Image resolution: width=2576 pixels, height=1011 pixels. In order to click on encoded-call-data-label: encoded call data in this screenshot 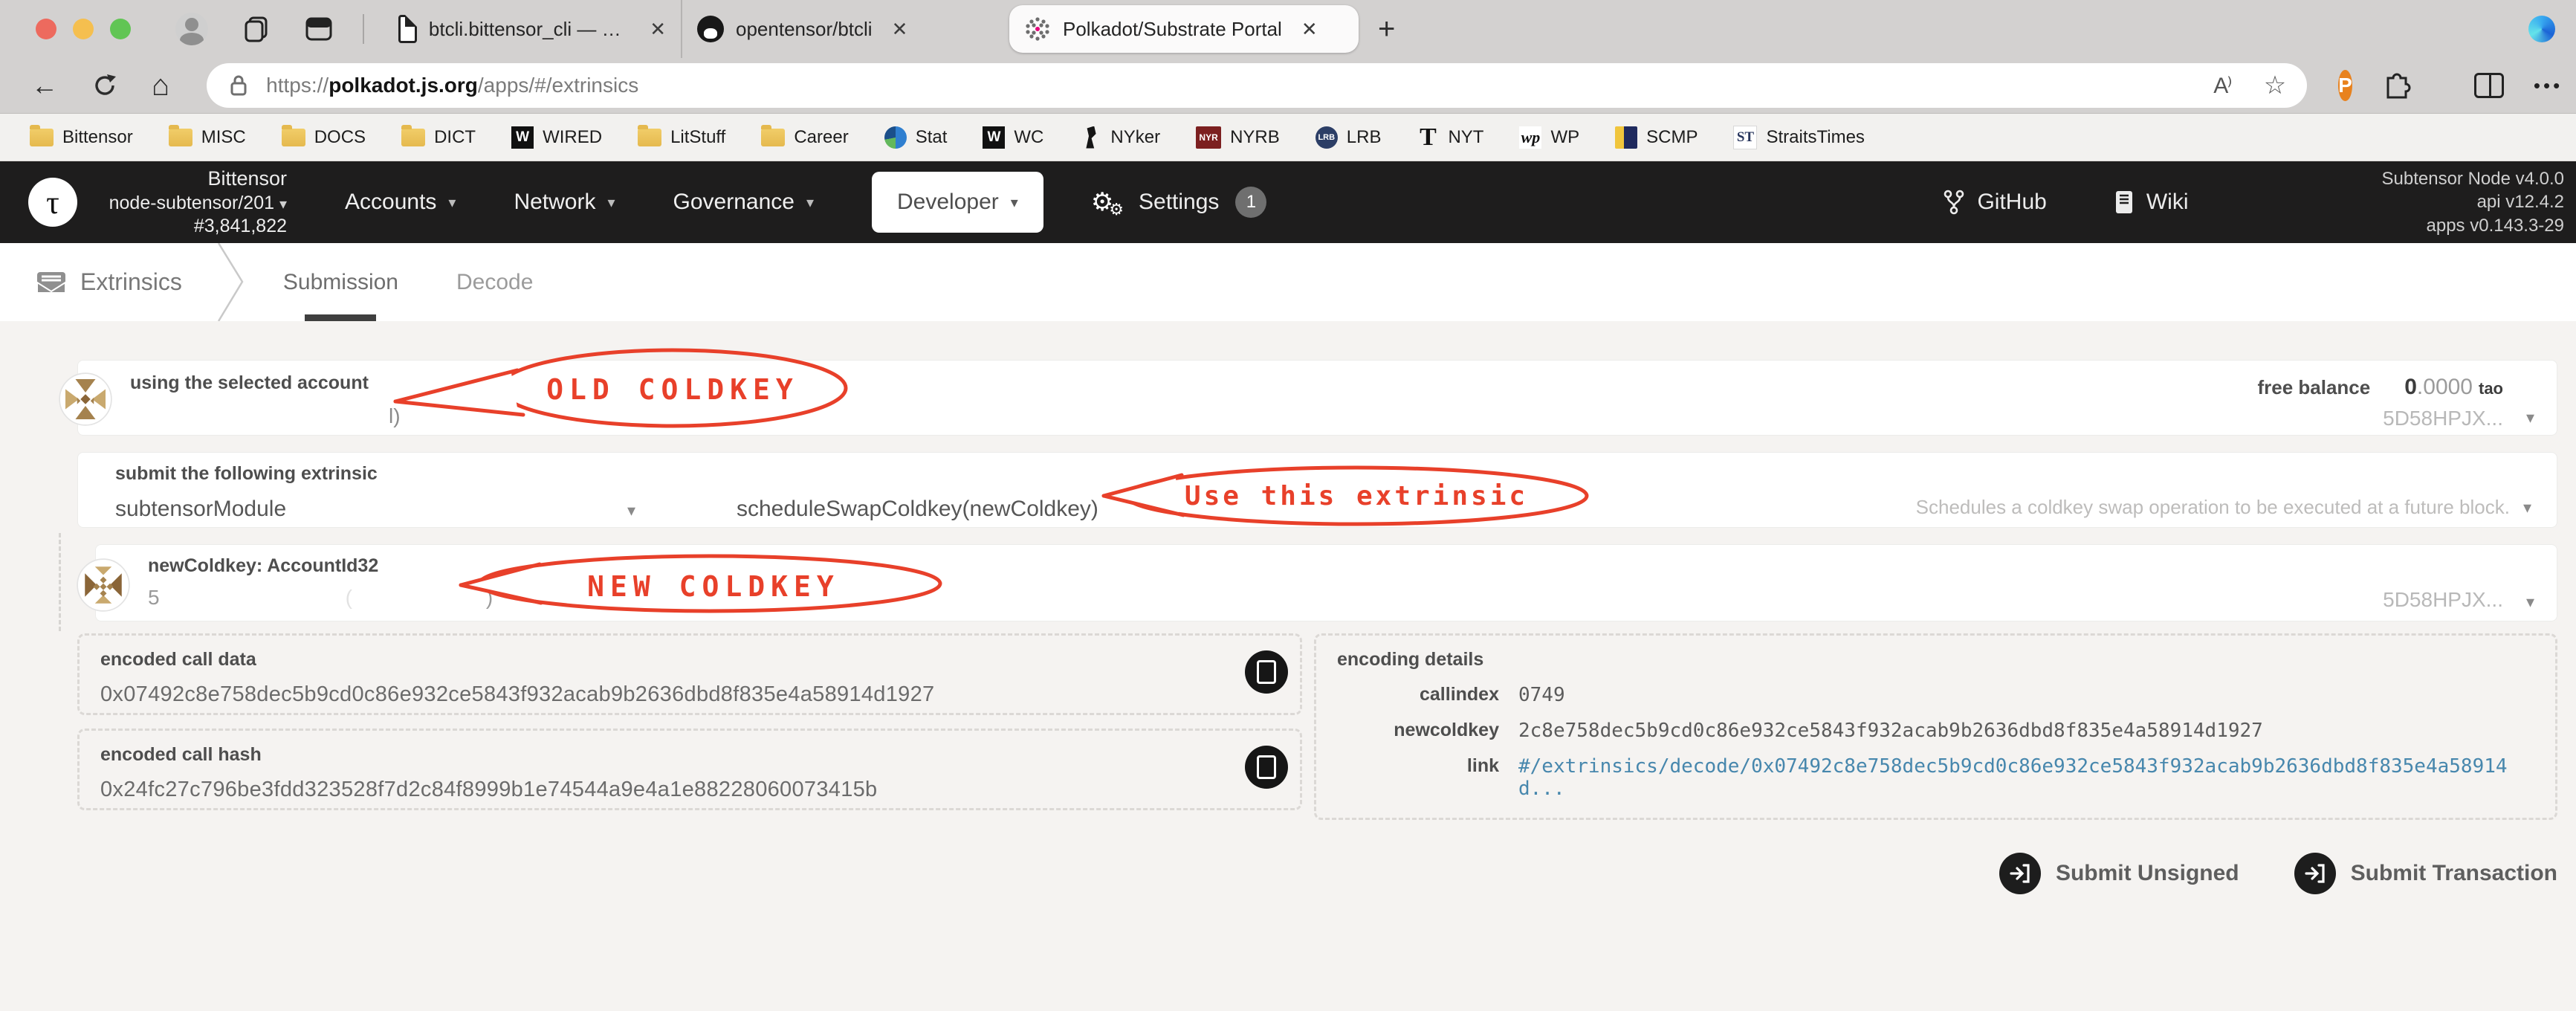, I will do `click(178, 659)`.